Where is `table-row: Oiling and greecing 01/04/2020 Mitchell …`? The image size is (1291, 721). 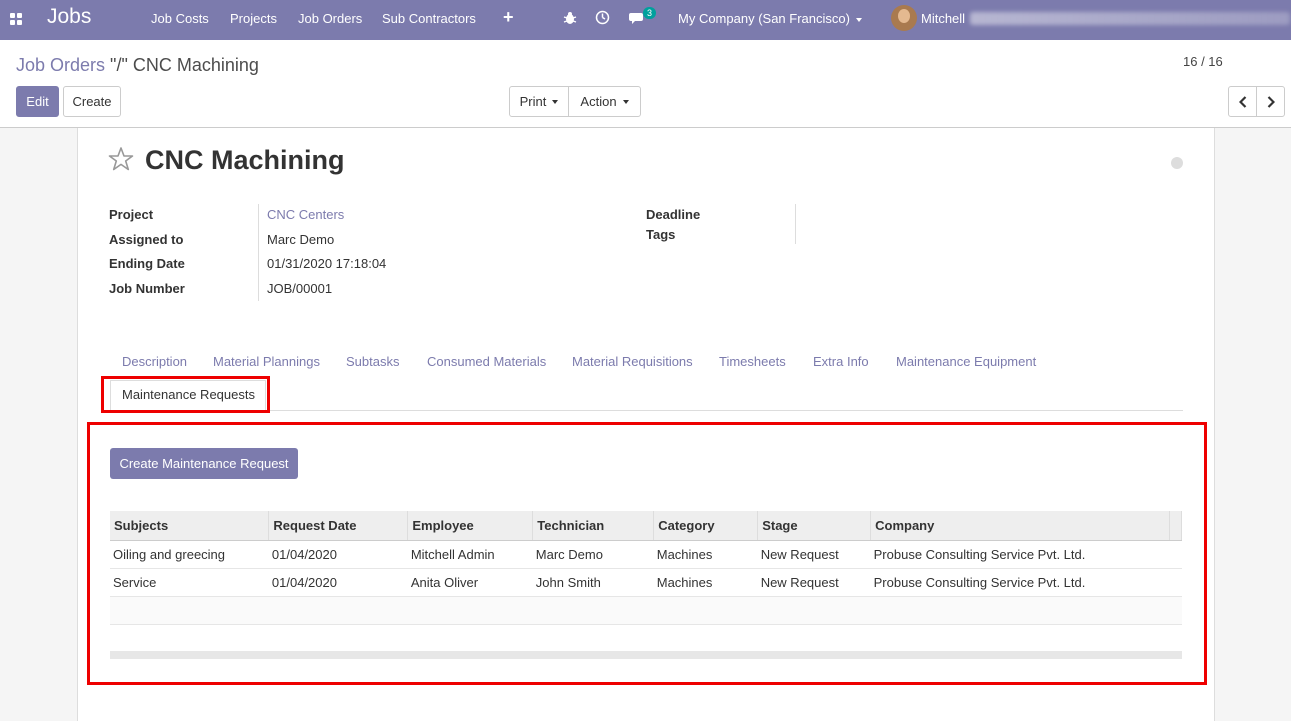
table-row: Oiling and greecing 01/04/2020 Mitchell … is located at coordinates (646, 554).